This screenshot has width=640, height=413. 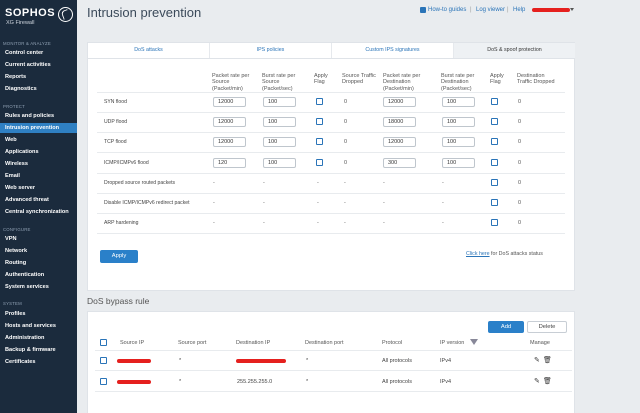 I want to click on col-dst-apply-flag: Apply Flag, so click(x=497, y=79).